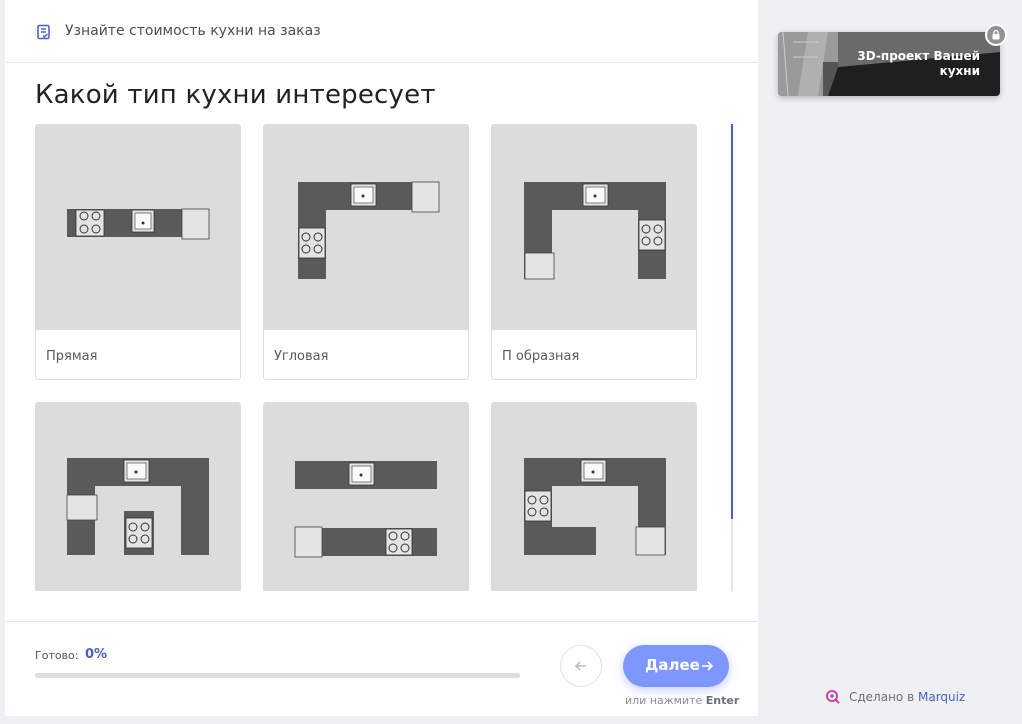 The width and height of the screenshot is (1022, 724). Describe the element at coordinates (595, 231) in the screenshot. I see `u-shaped-kitchen-icon` at that location.